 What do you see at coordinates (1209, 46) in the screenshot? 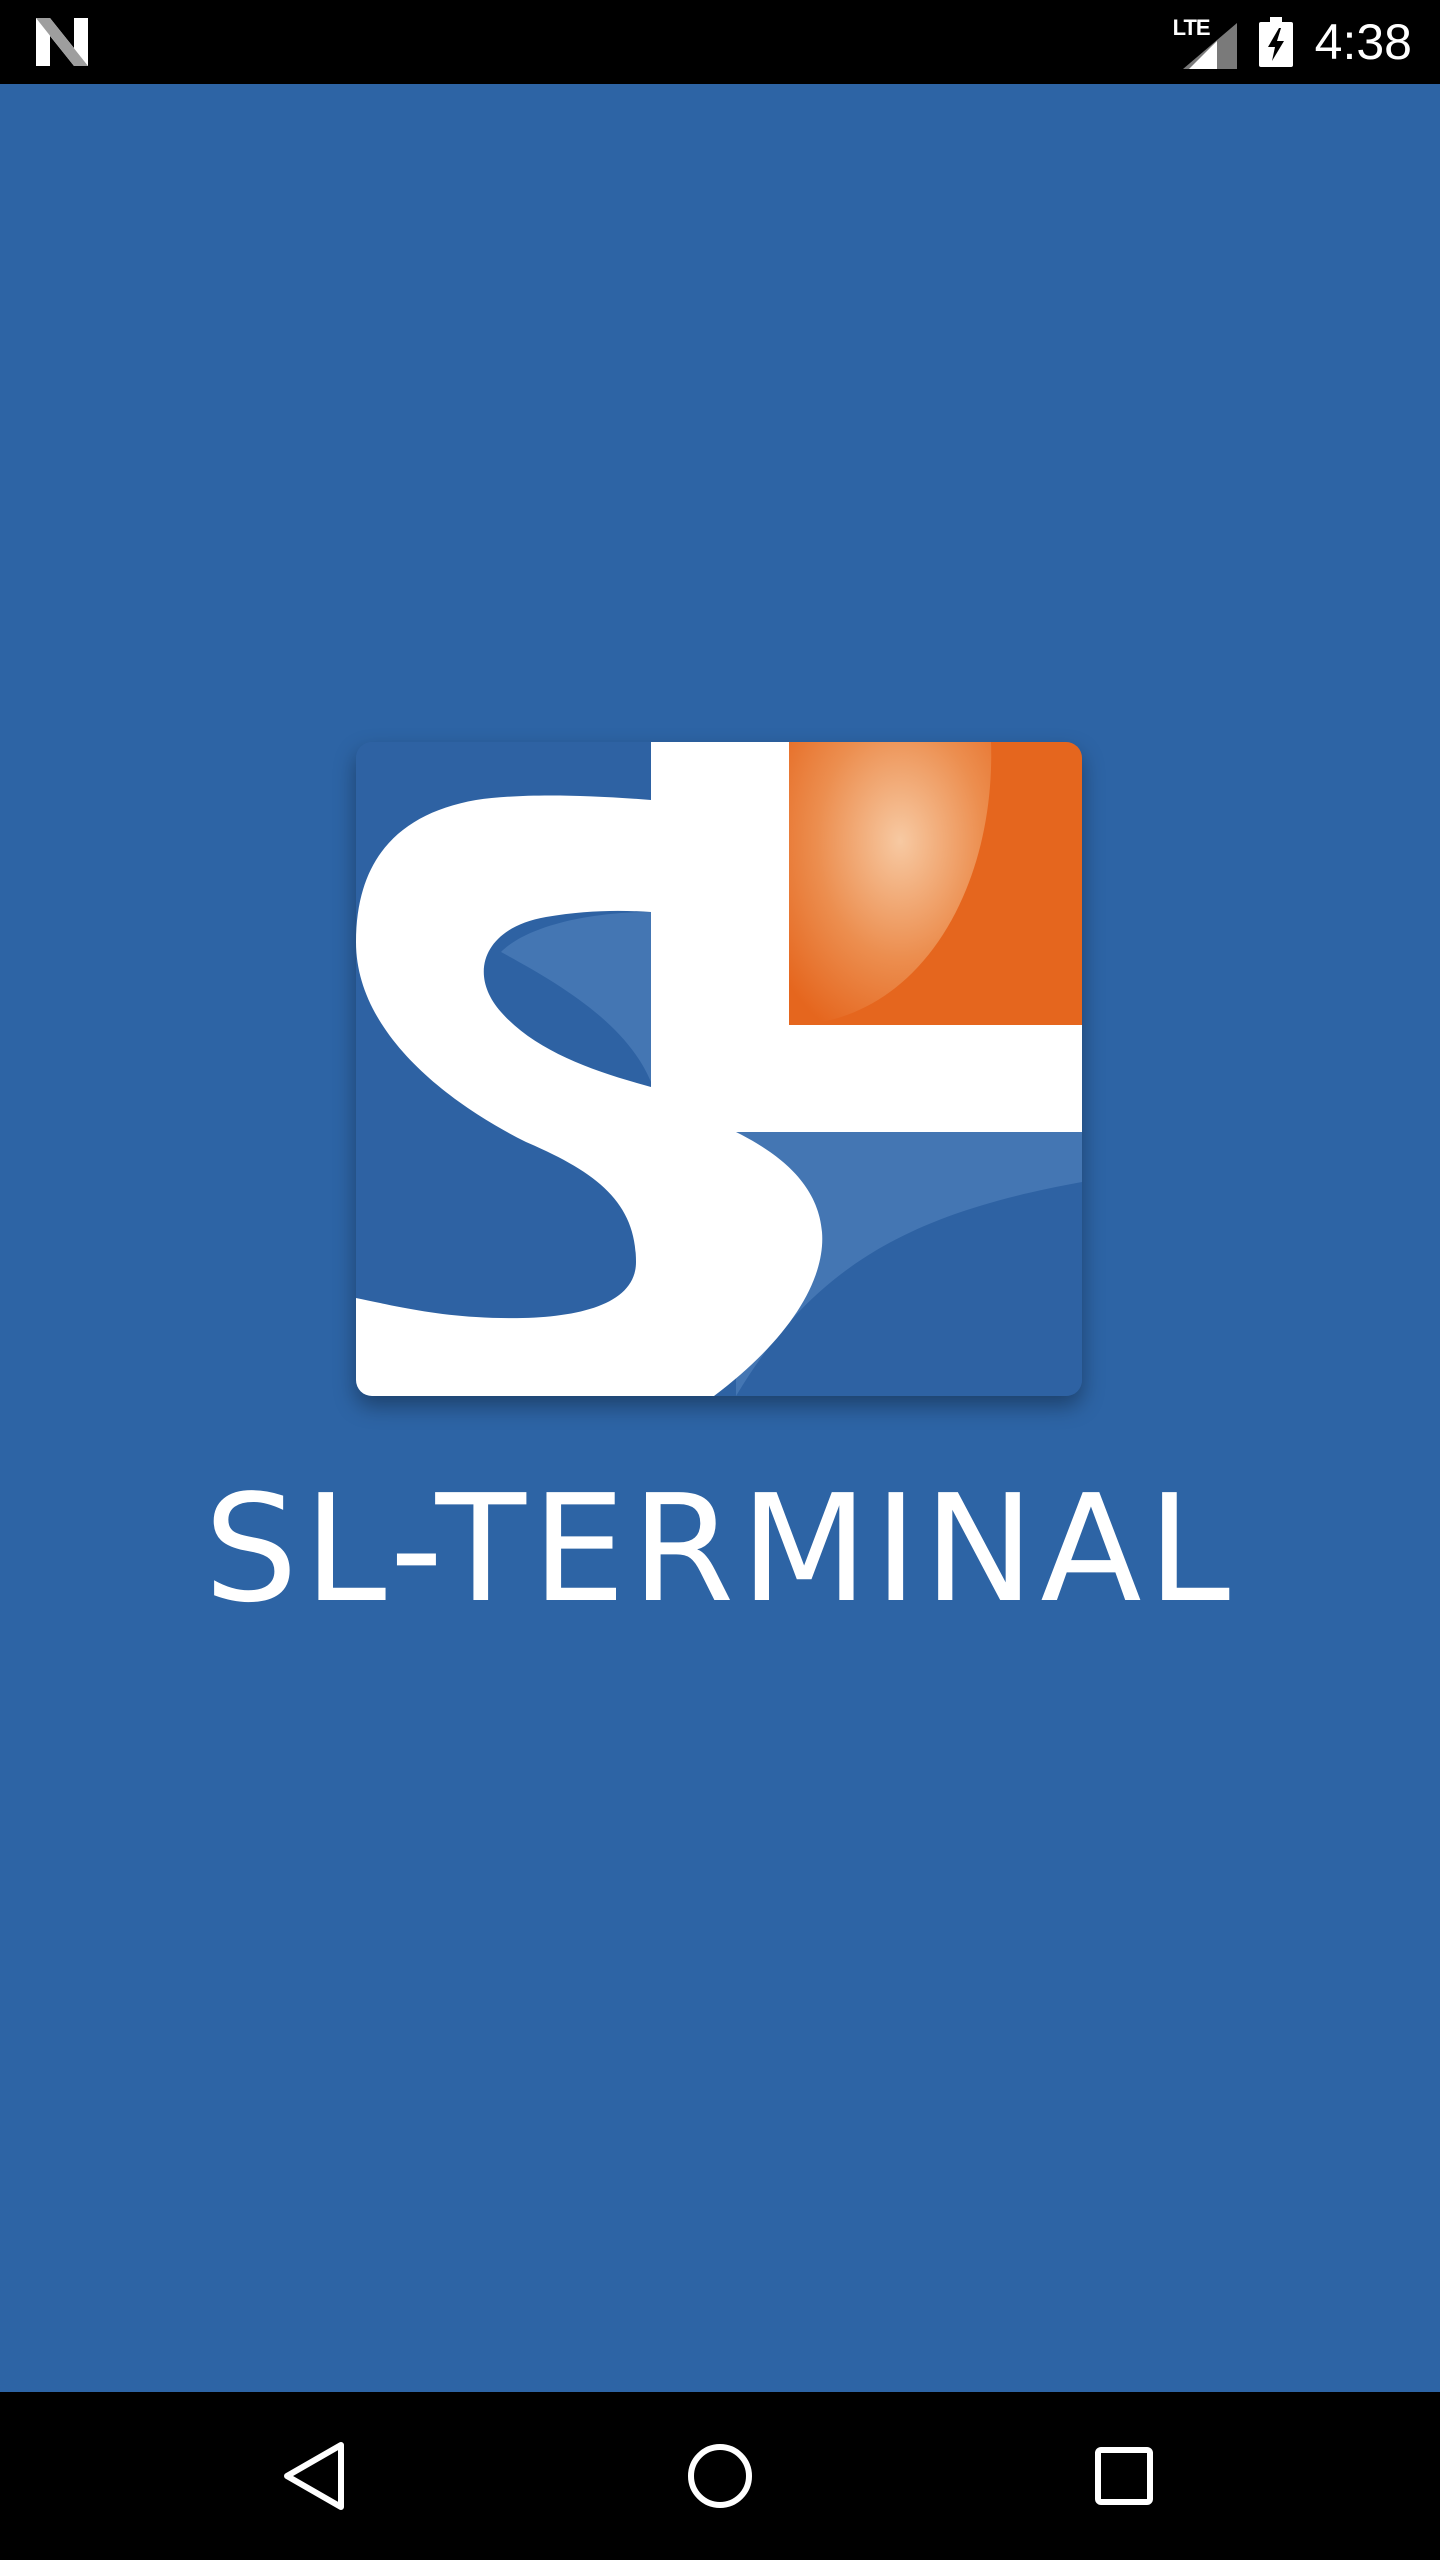
I see `signal-icon` at bounding box center [1209, 46].